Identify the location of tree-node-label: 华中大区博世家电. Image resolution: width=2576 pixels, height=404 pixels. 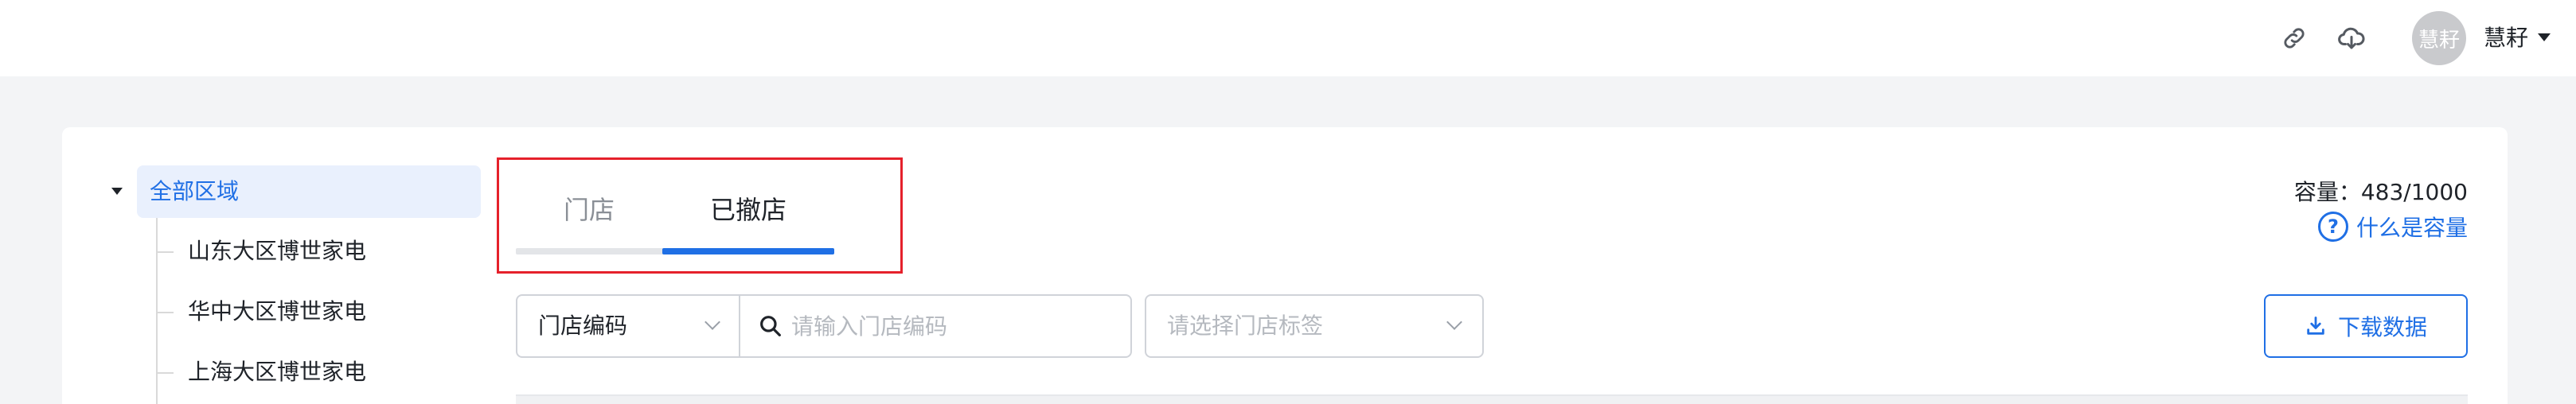
(277, 312).